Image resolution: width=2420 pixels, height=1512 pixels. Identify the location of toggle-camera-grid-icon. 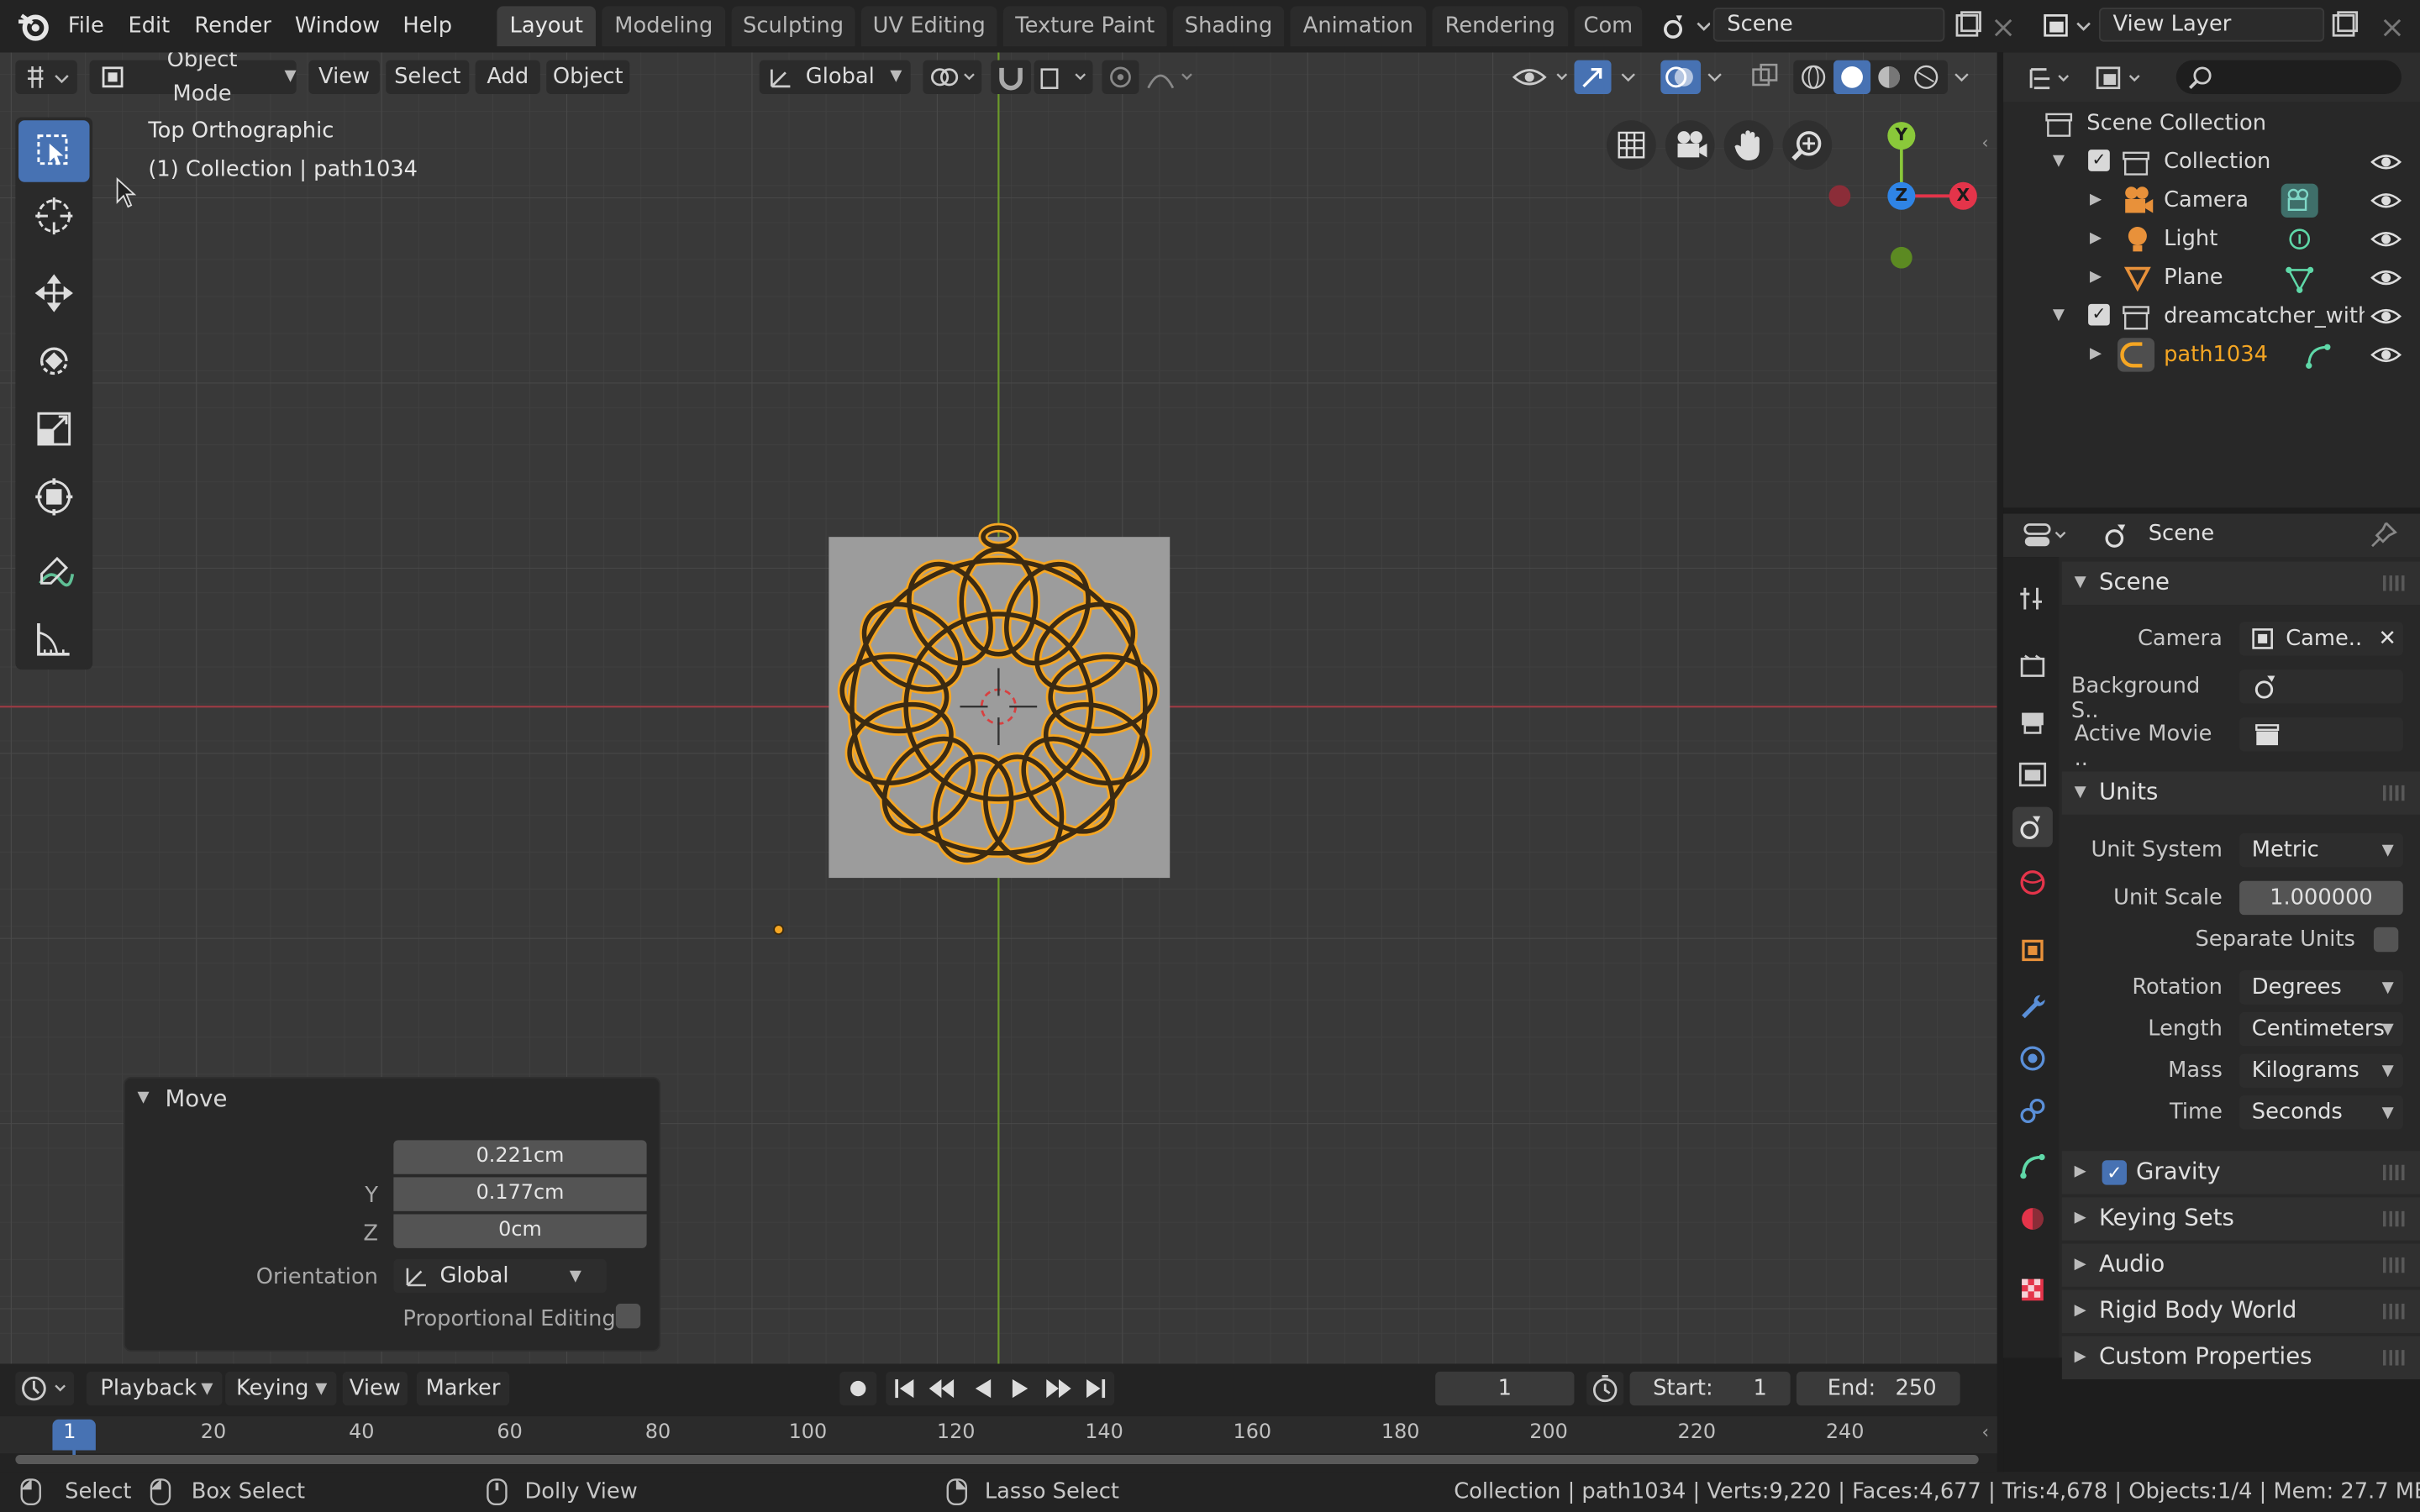
(1631, 145).